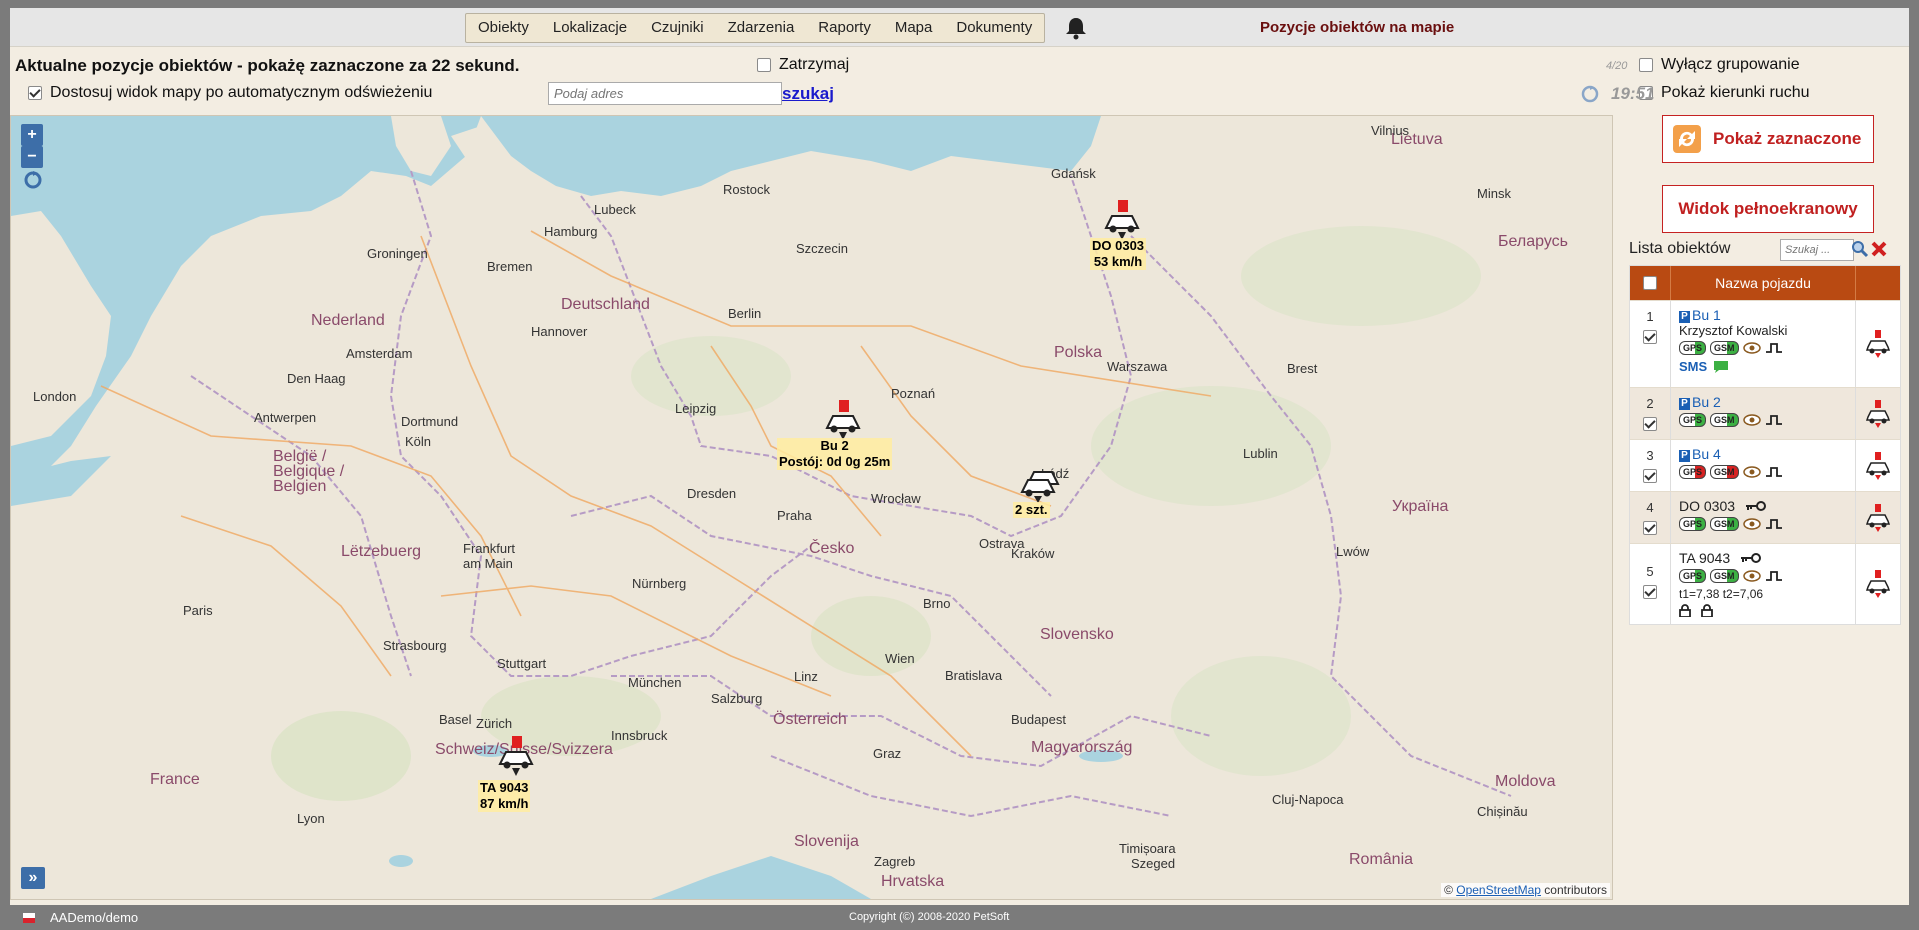  What do you see at coordinates (1381, 859) in the screenshot?
I see `map-label-country: România` at bounding box center [1381, 859].